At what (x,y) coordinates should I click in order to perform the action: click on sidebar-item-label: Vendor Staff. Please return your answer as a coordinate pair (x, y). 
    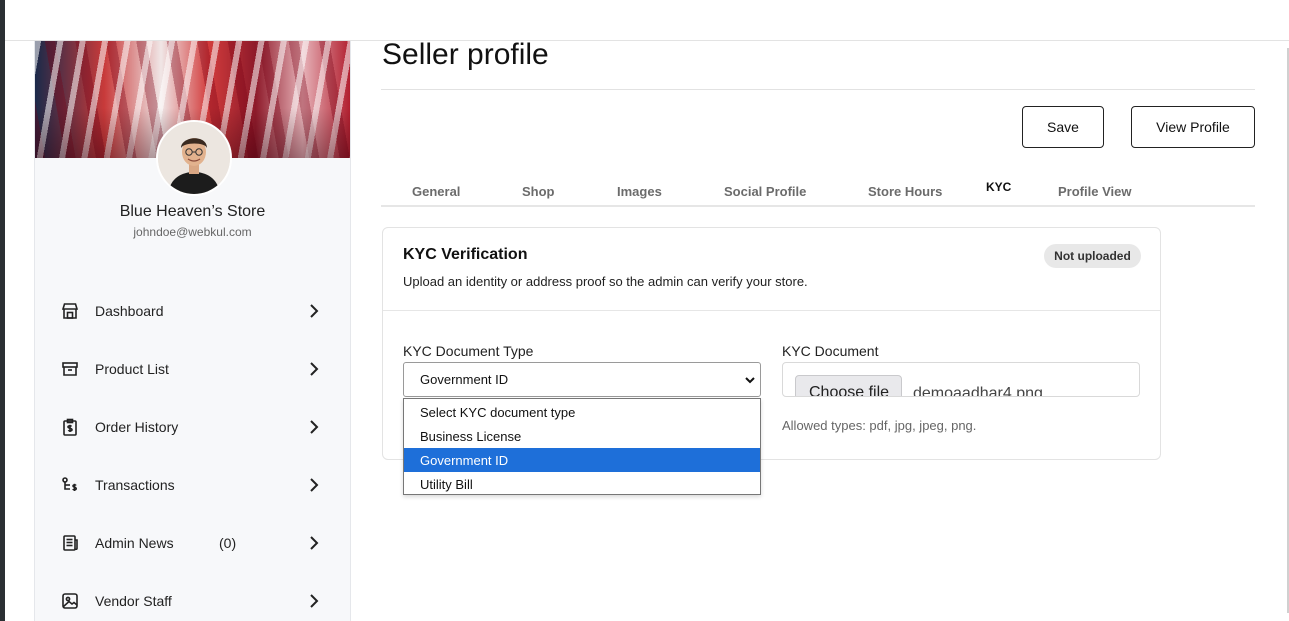
    Looking at the image, I should click on (133, 601).